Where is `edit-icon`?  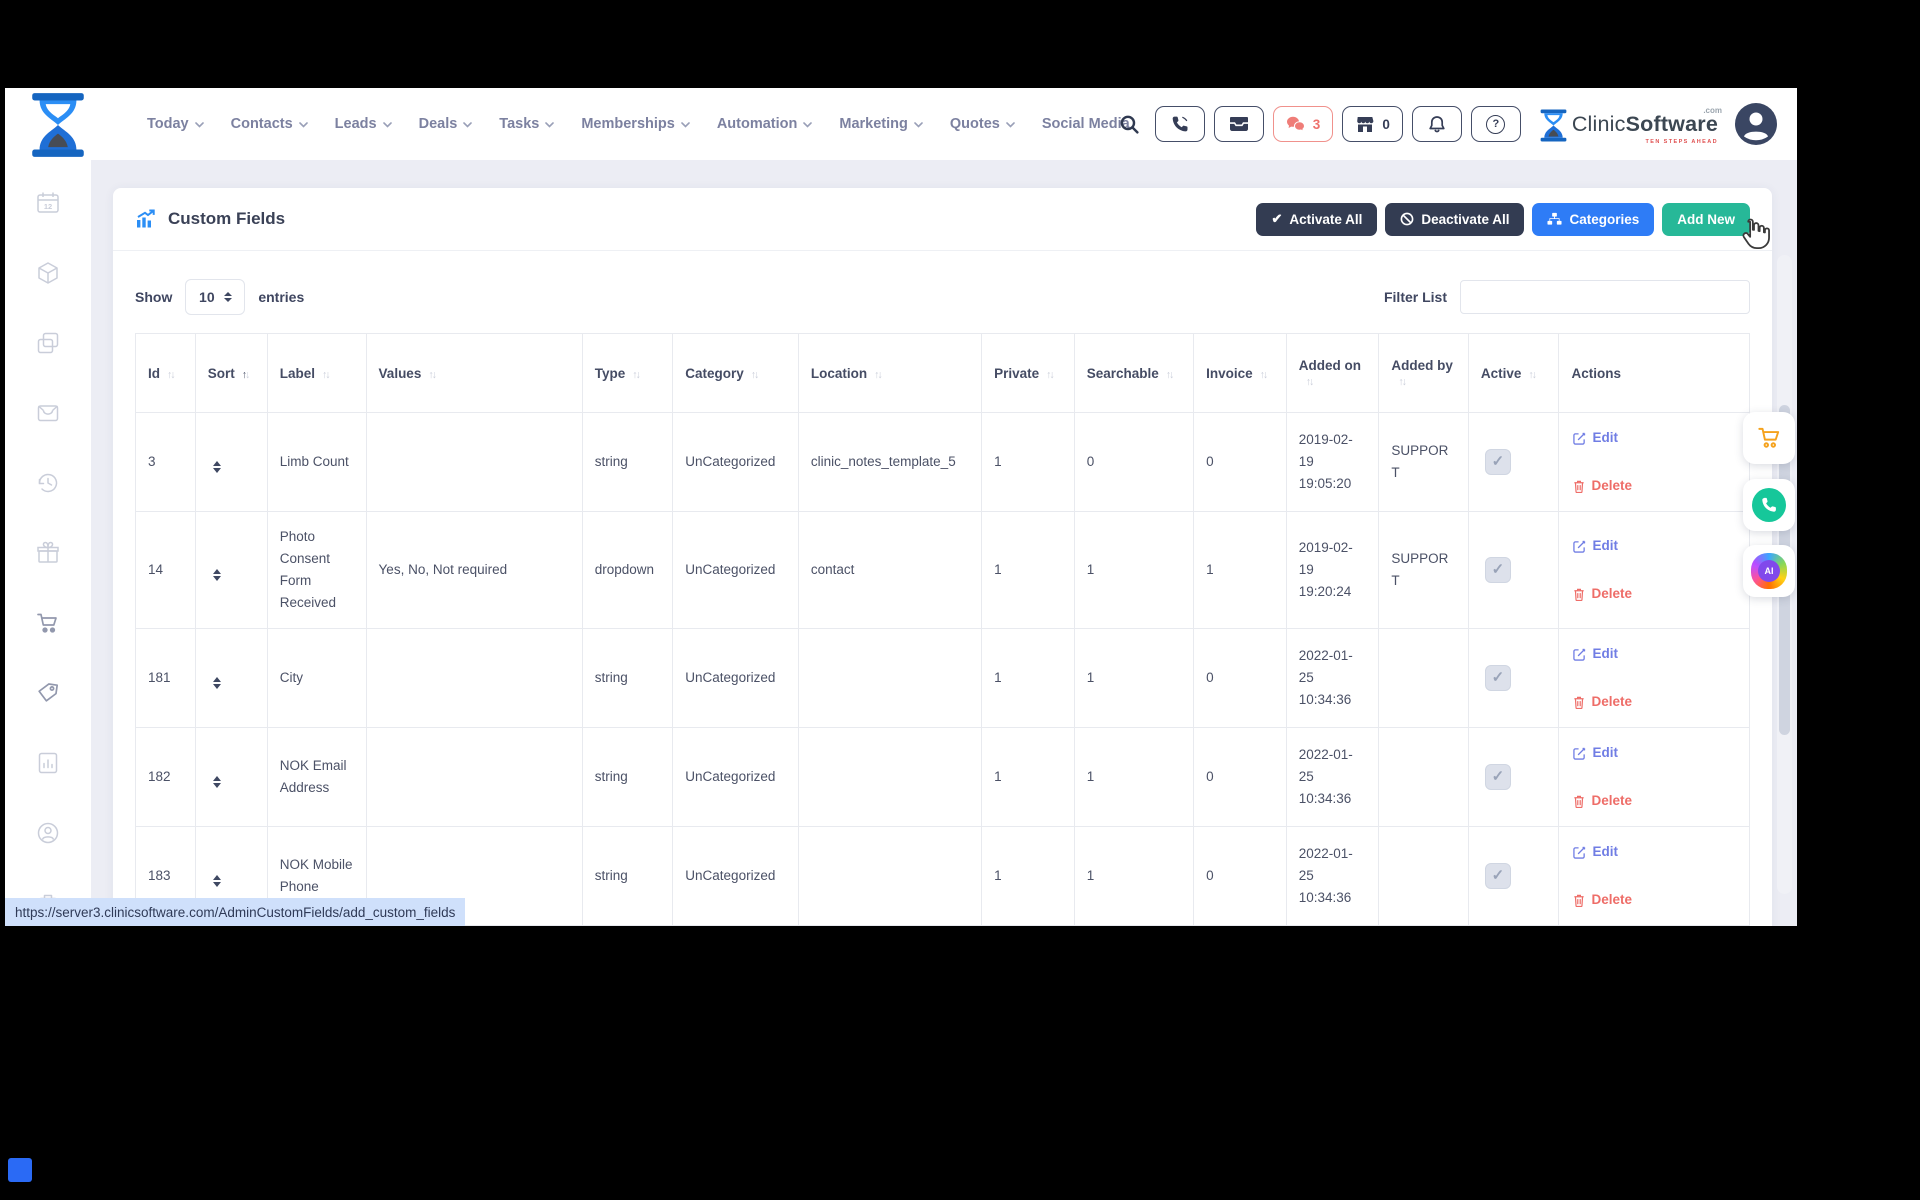 edit-icon is located at coordinates (1579, 546).